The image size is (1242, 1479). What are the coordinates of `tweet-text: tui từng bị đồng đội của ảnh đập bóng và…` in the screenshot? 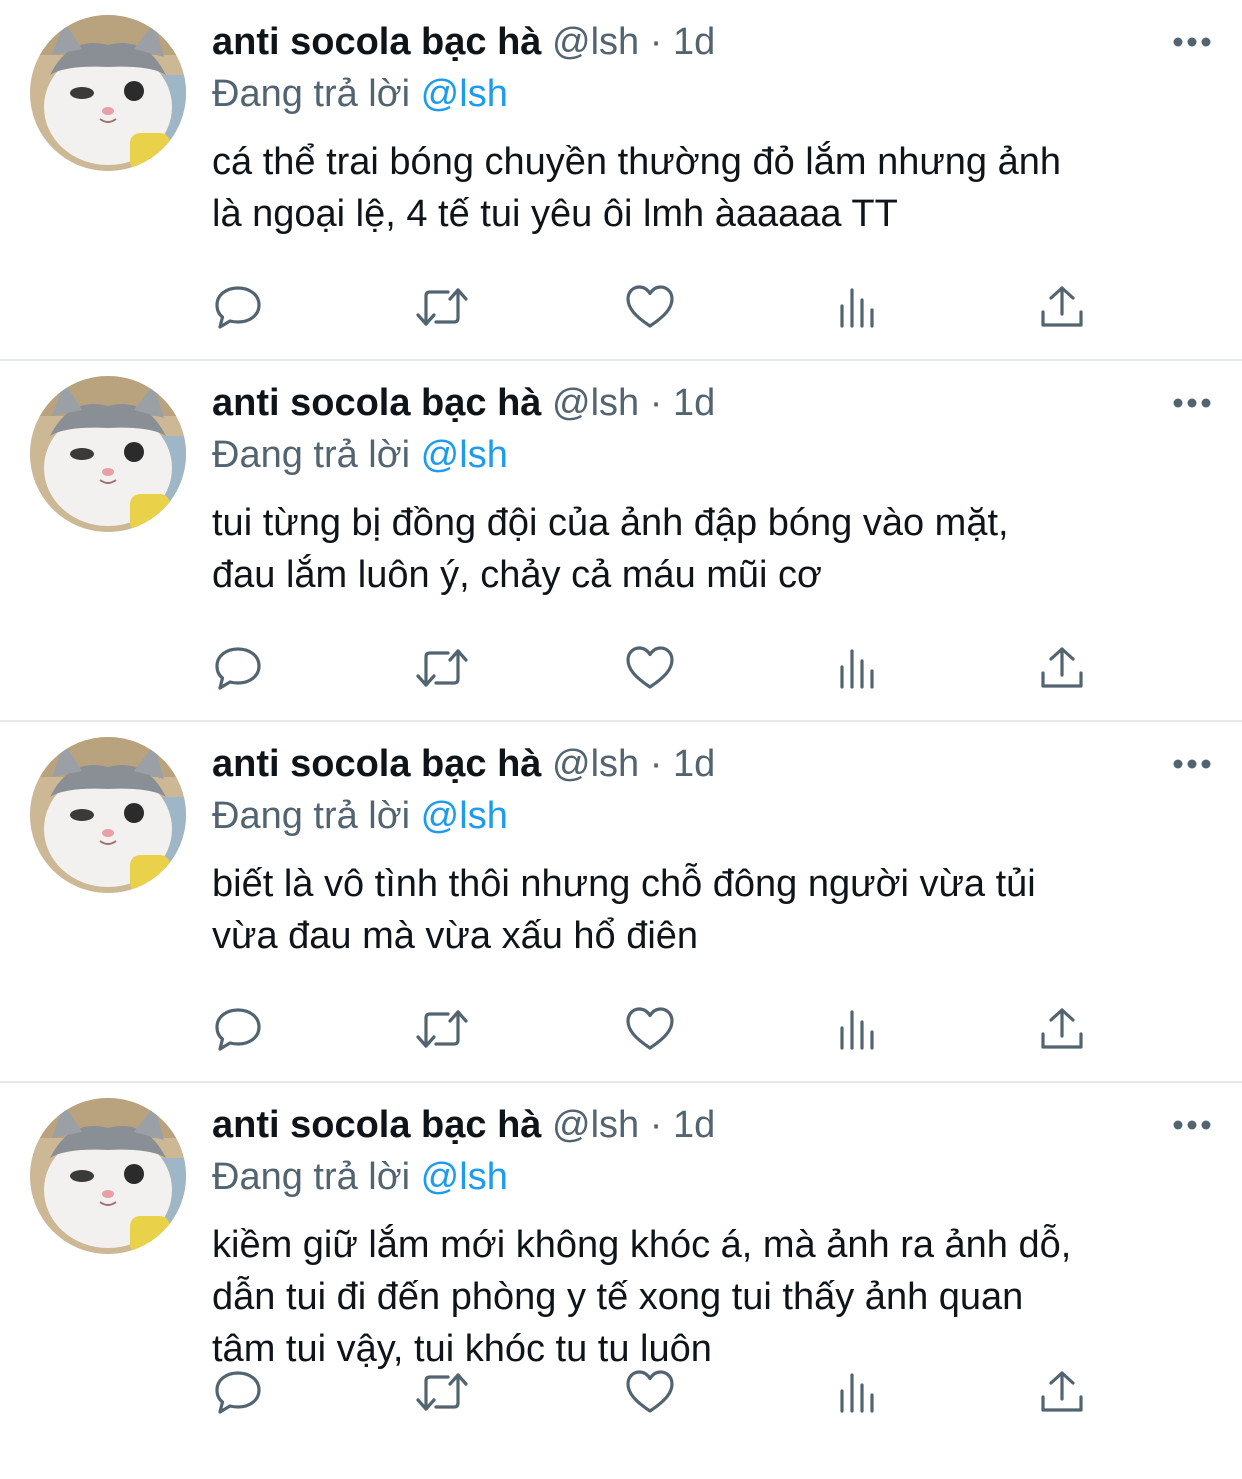 It's located at (610, 549).